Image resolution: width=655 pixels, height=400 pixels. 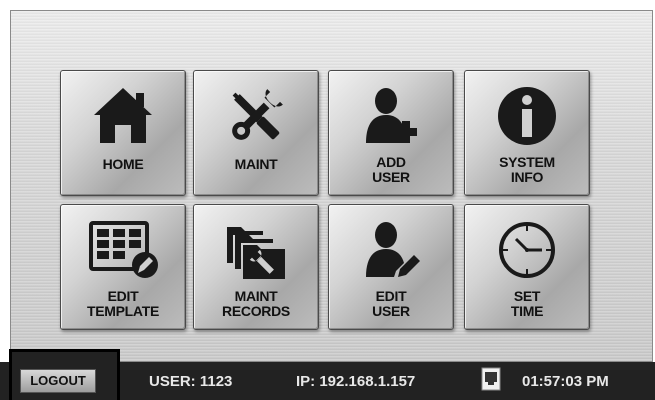 What do you see at coordinates (527, 177) in the screenshot?
I see `system-info-label-2: INFO` at bounding box center [527, 177].